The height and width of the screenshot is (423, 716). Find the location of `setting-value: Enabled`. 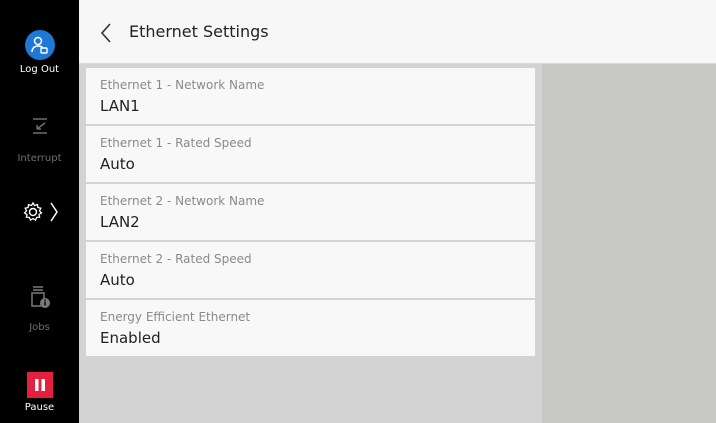

setting-value: Enabled is located at coordinates (130, 338).